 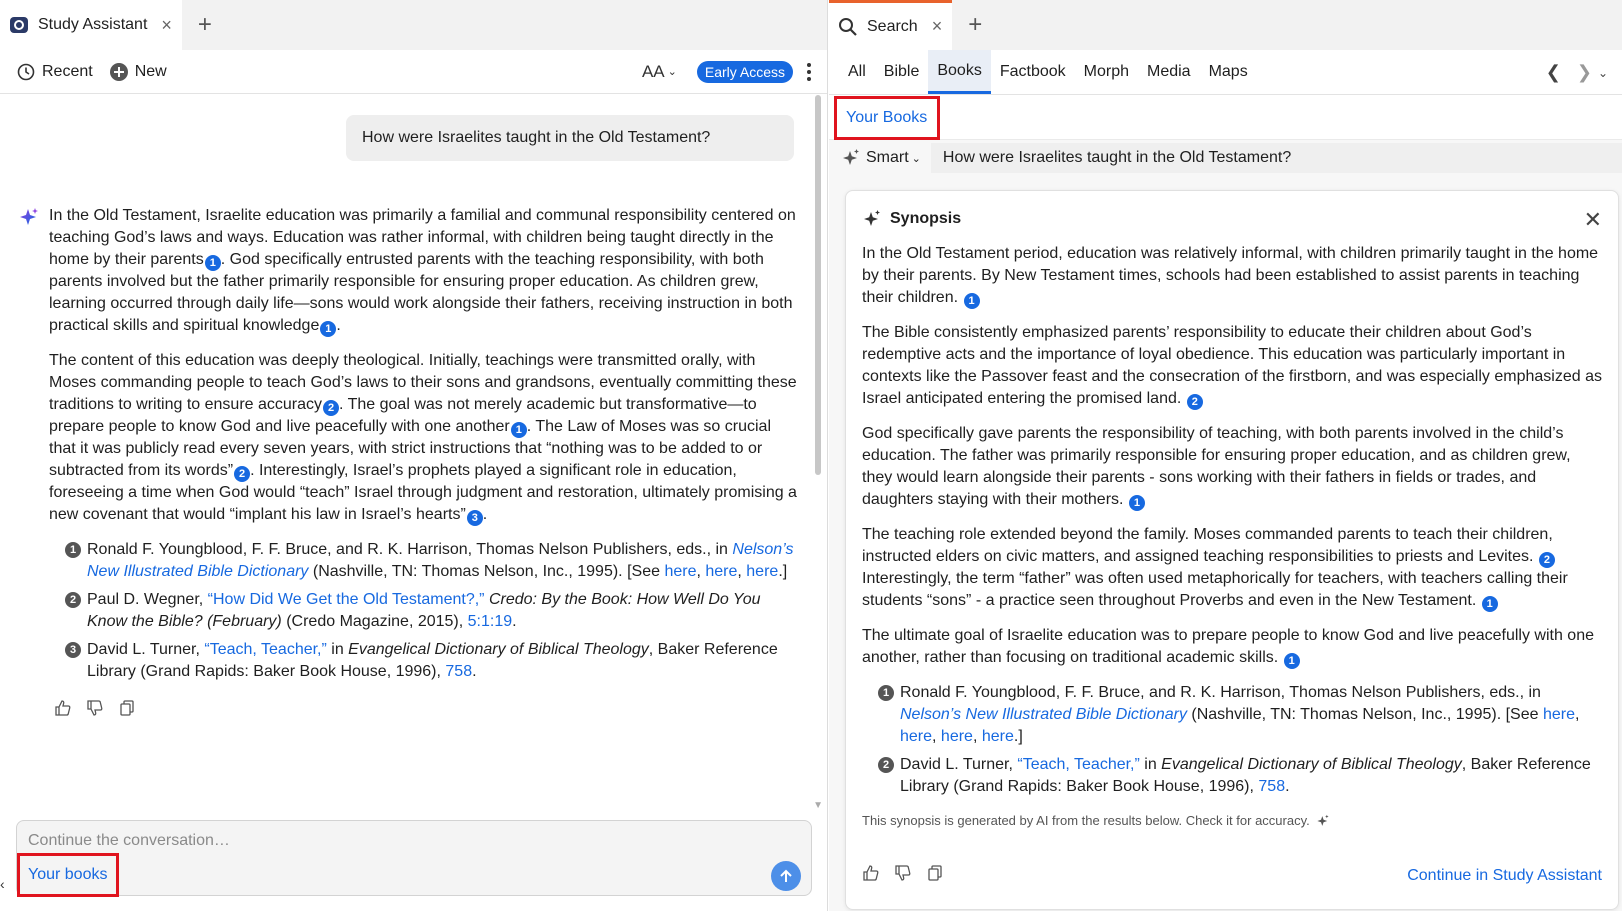 What do you see at coordinates (1584, 72) in the screenshot?
I see `forward-arrow-icon: ❯` at bounding box center [1584, 72].